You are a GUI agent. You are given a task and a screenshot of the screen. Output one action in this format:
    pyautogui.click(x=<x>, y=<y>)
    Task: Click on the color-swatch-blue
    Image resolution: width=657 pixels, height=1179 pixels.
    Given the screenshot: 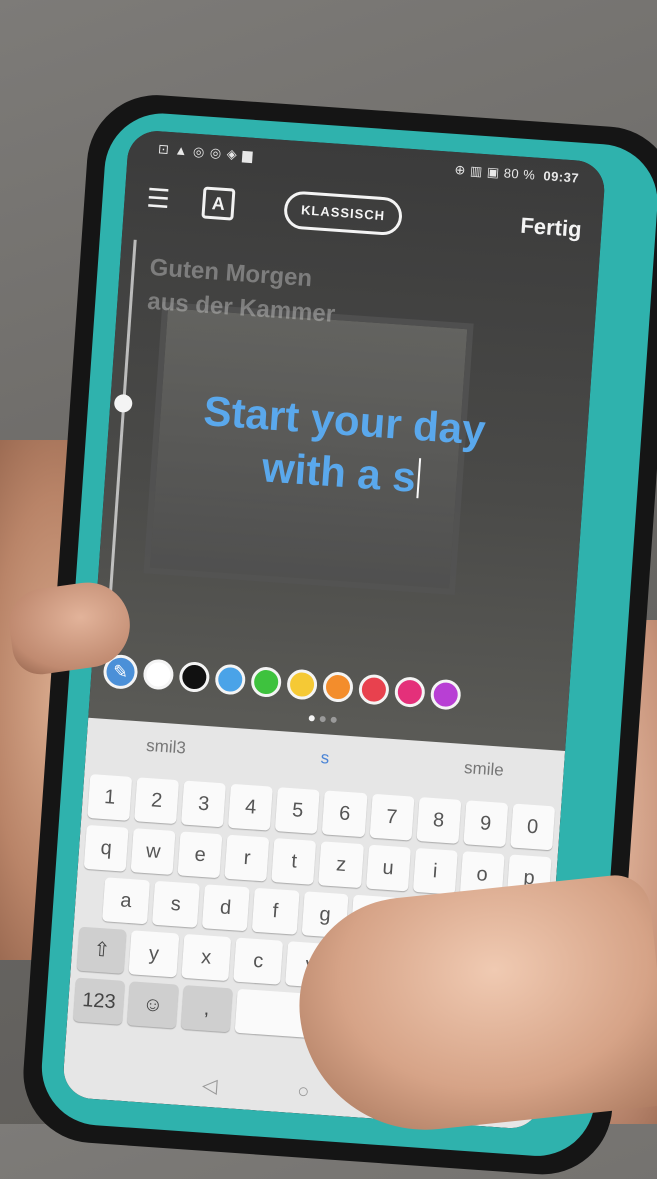 What is the action you would take?
    pyautogui.click(x=230, y=679)
    